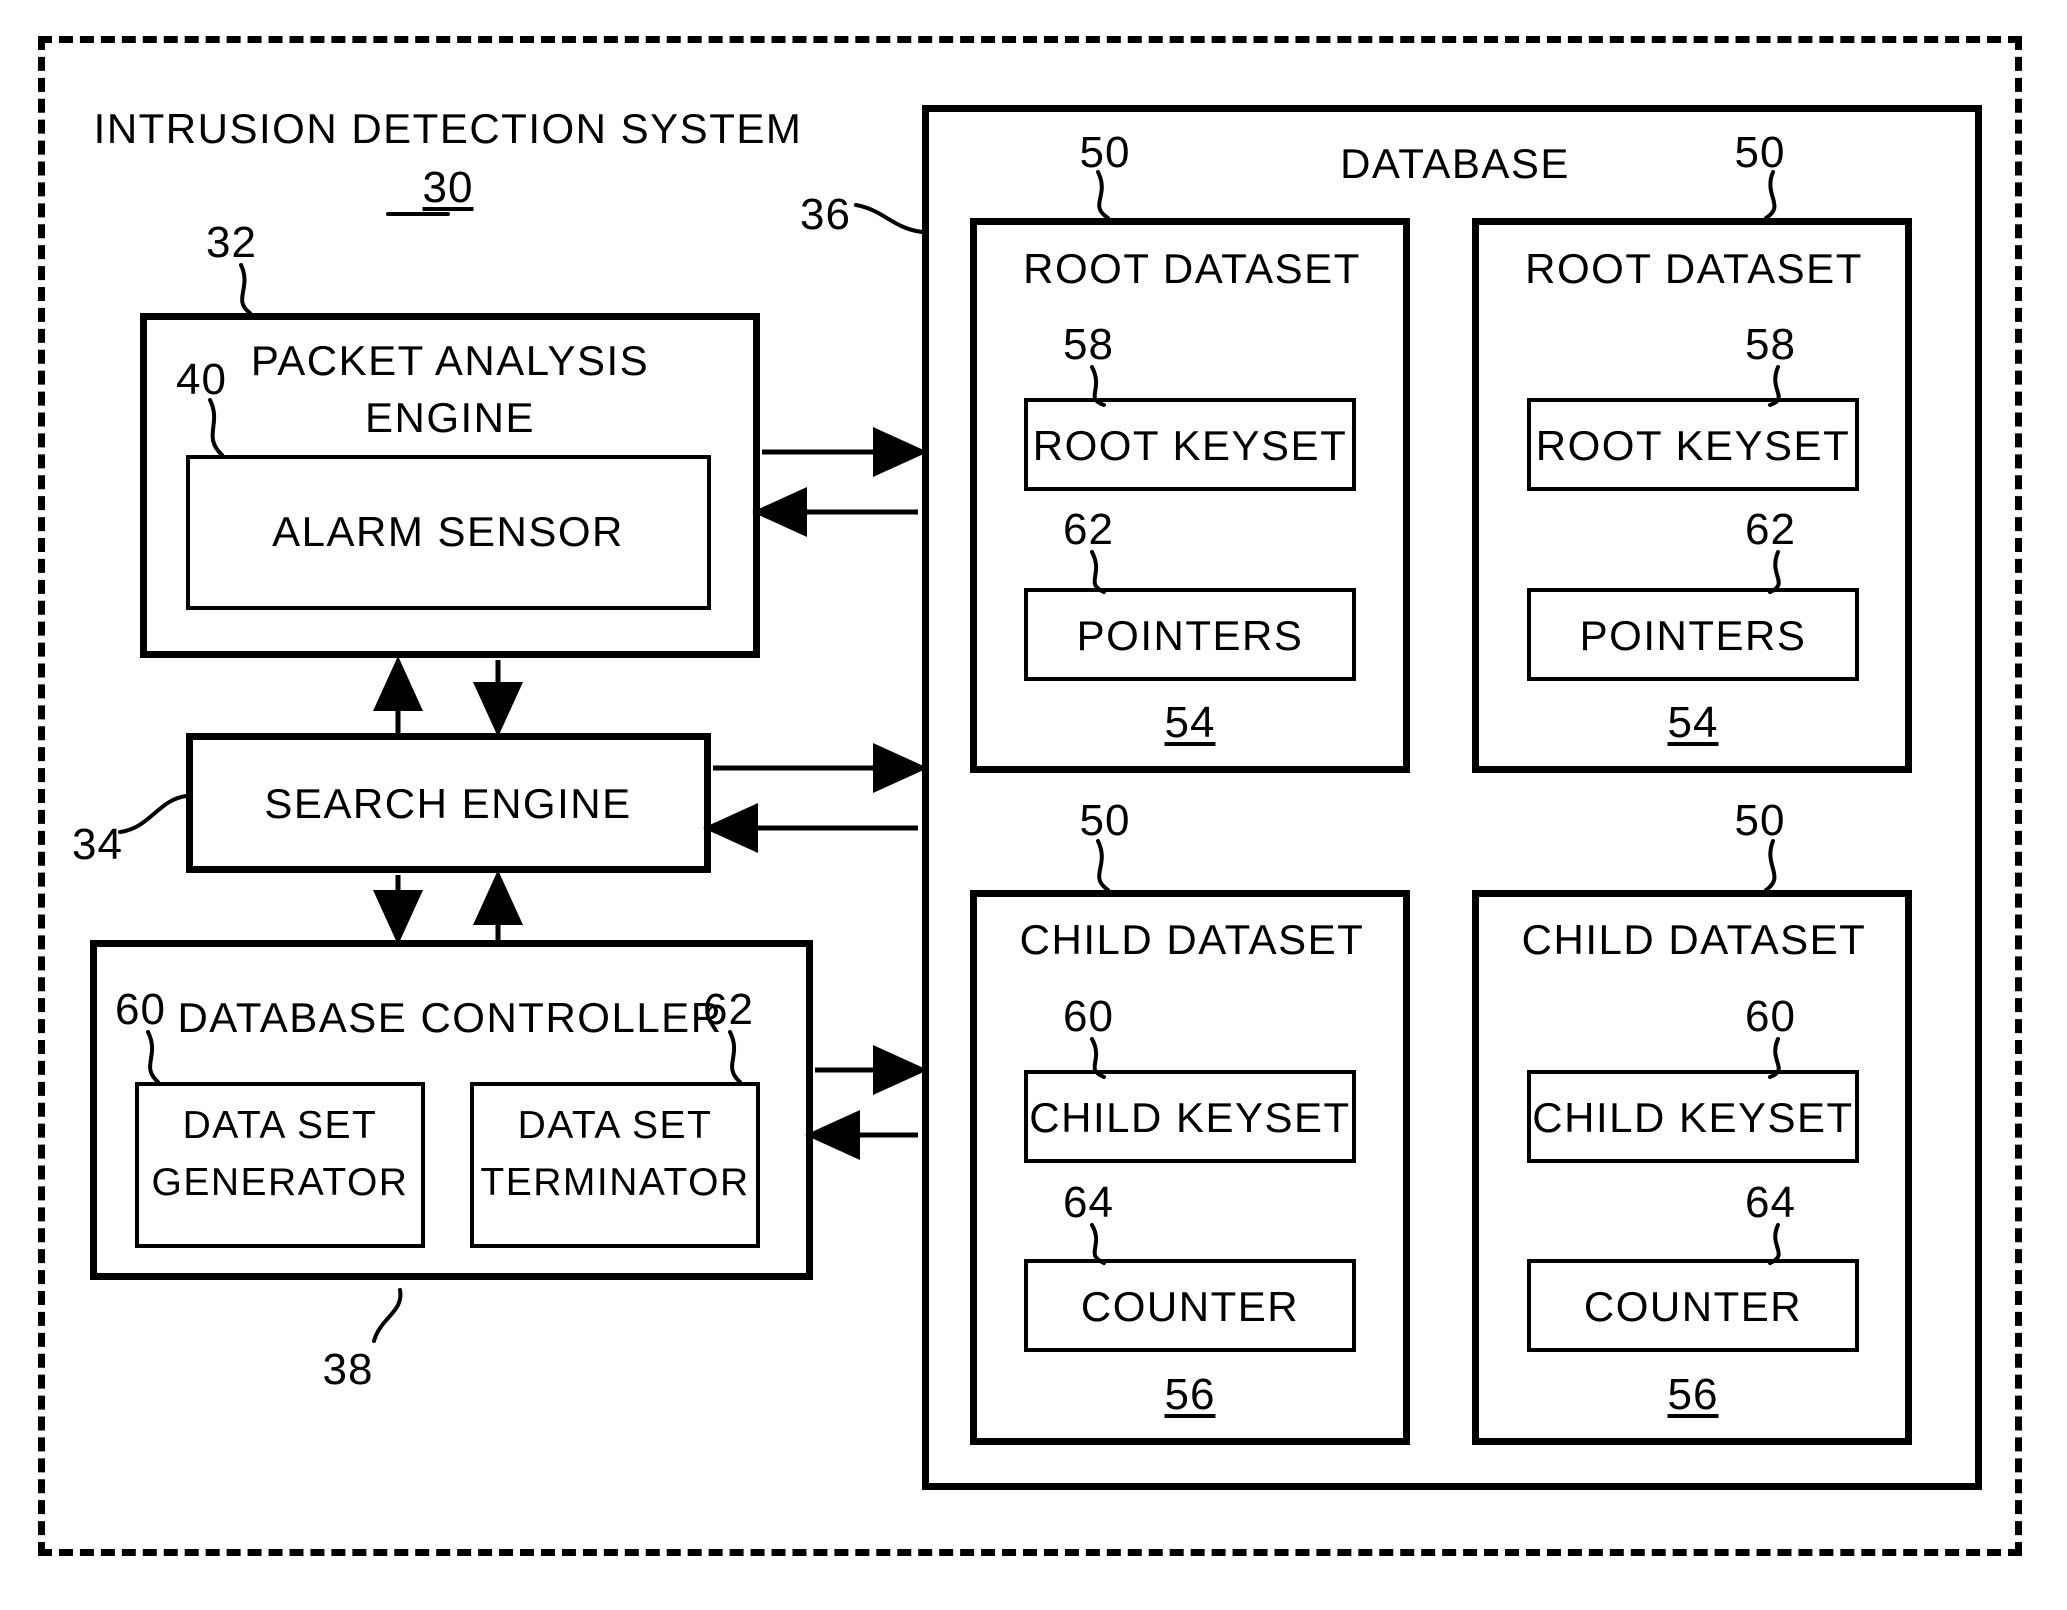 This screenshot has height=1610, width=2067. Describe the element at coordinates (1760, 152) in the screenshot. I see `dataset-1-top-ref: 50` at that location.